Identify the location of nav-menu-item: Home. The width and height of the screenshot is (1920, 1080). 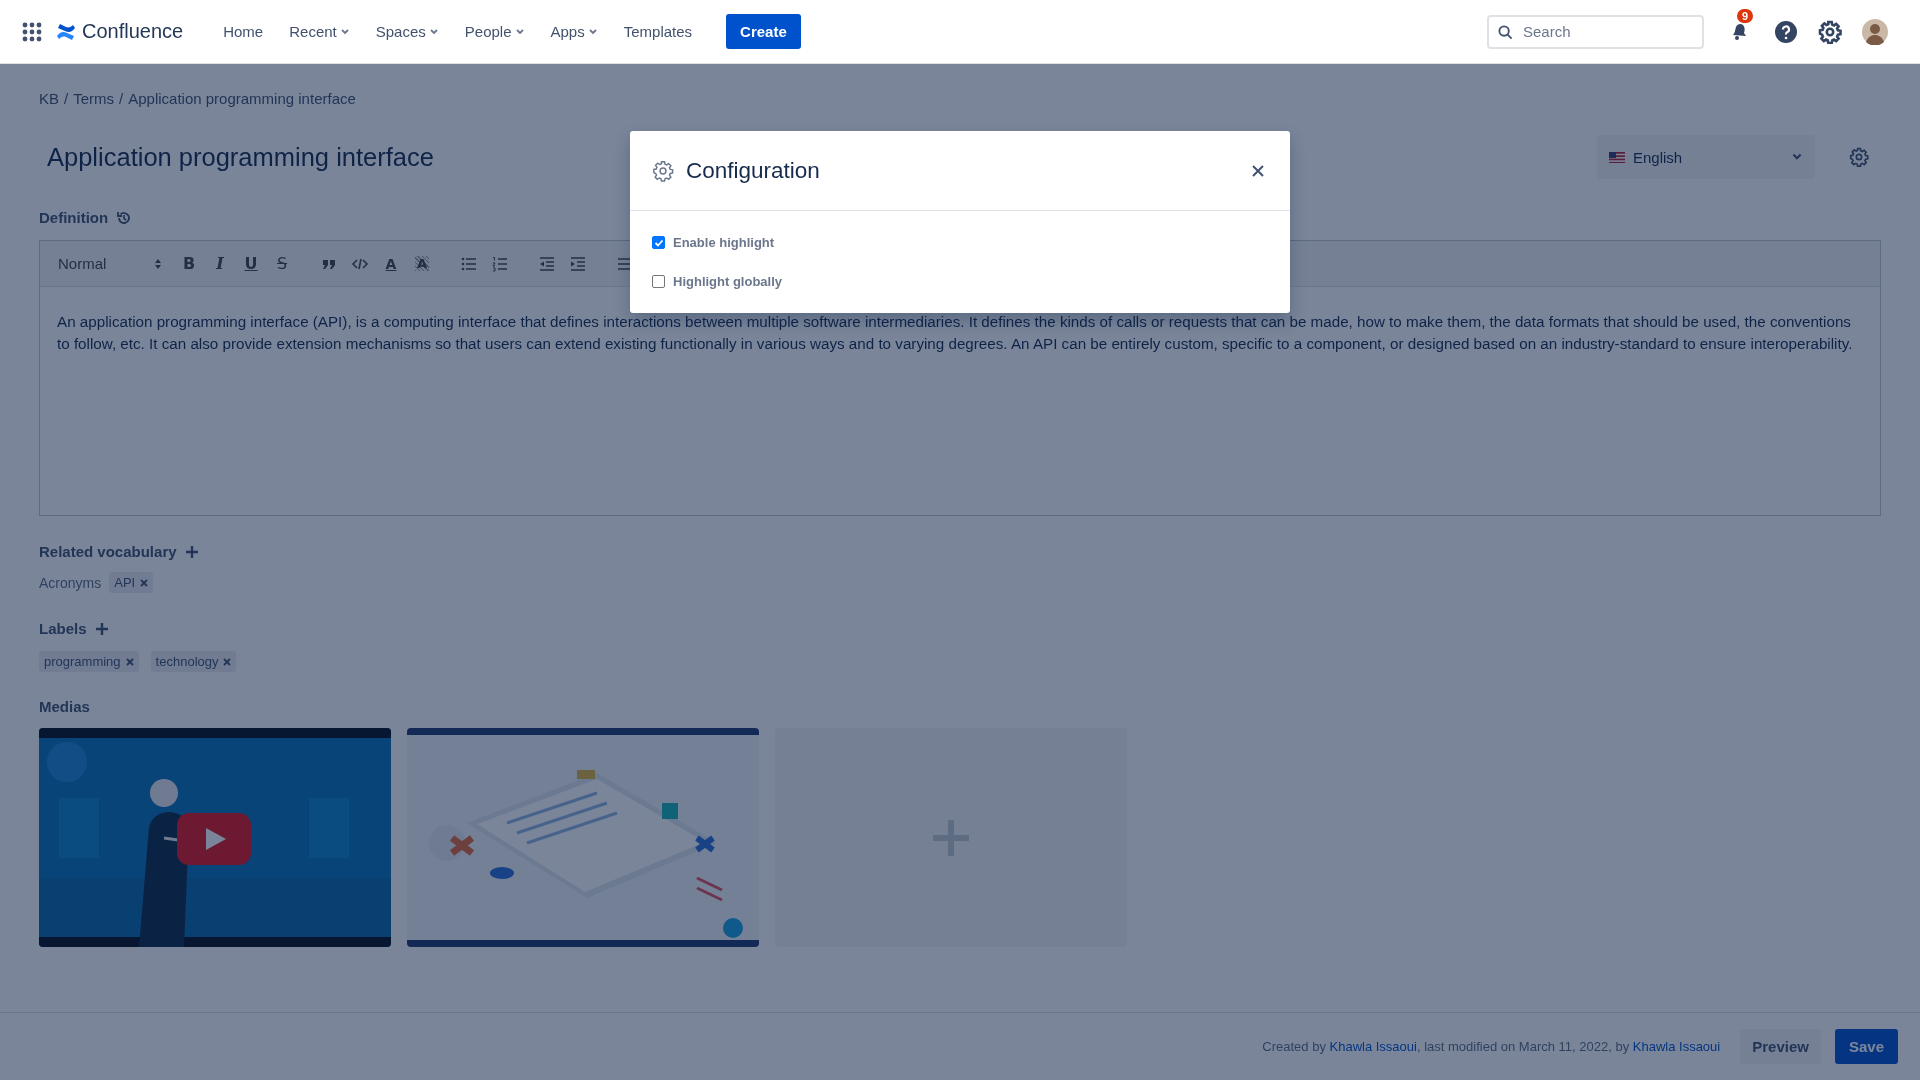
(243, 31).